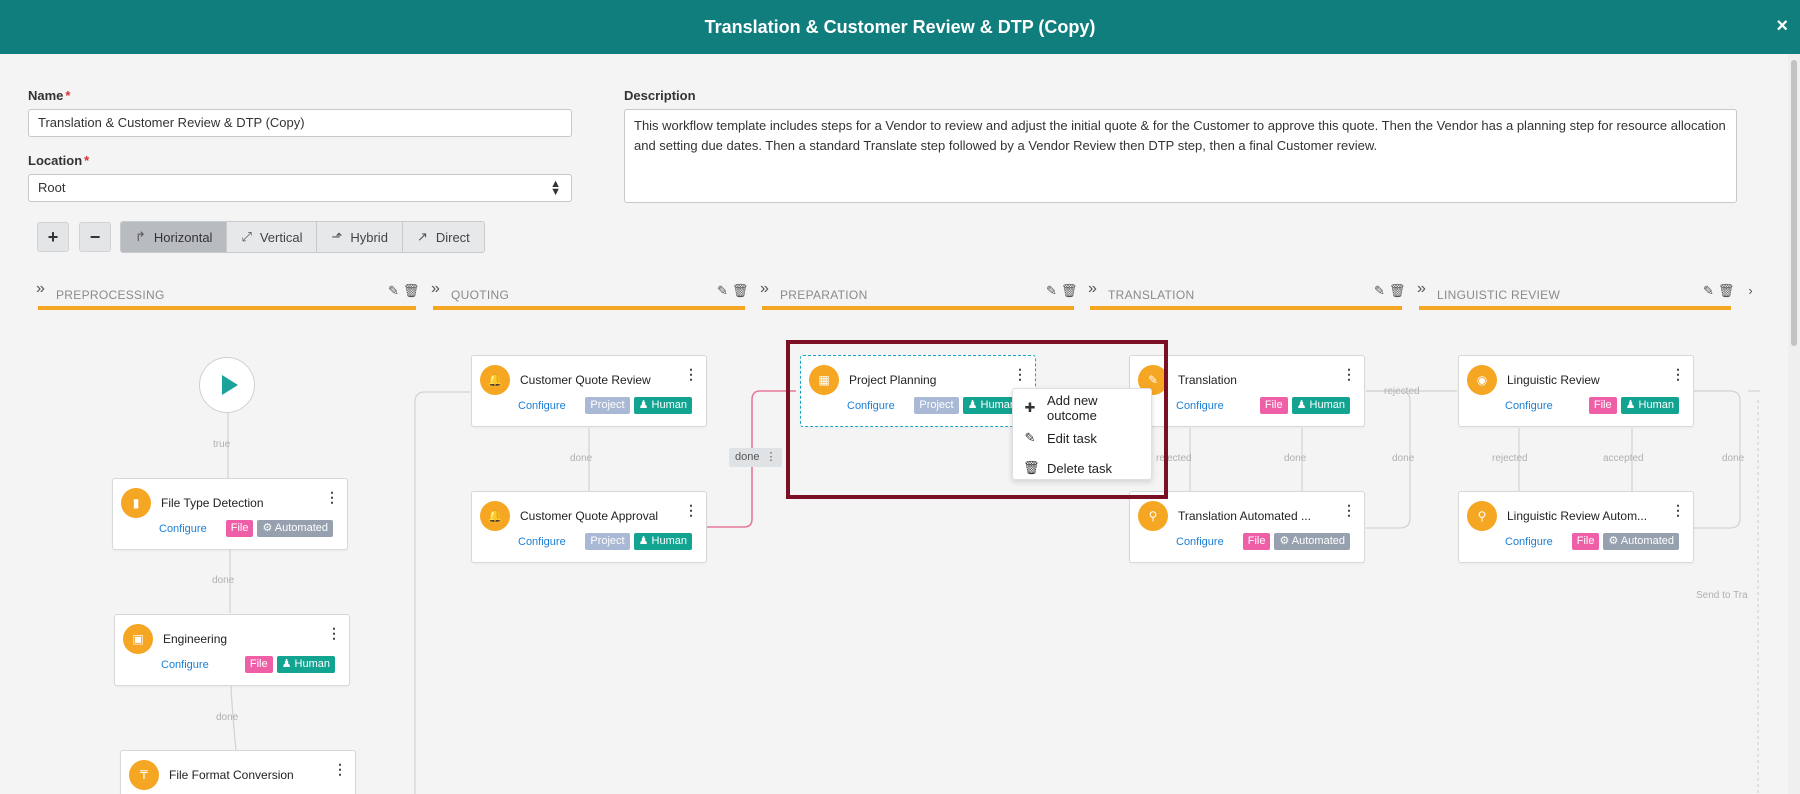  What do you see at coordinates (442, 592) in the screenshot?
I see `connector-to-quote-review` at bounding box center [442, 592].